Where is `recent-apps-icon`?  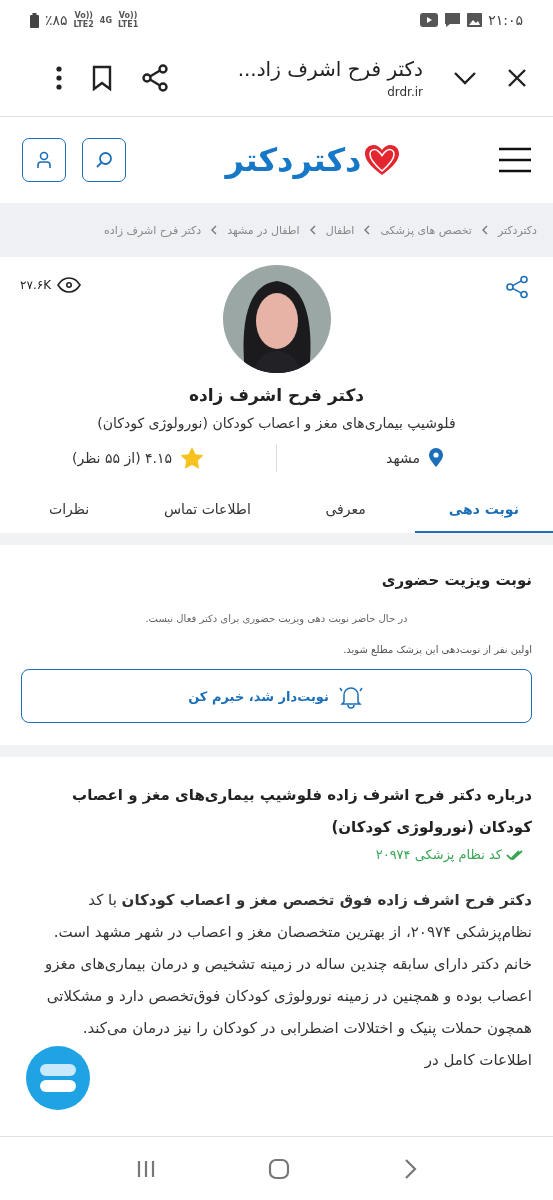 recent-apps-icon is located at coordinates (146, 1168).